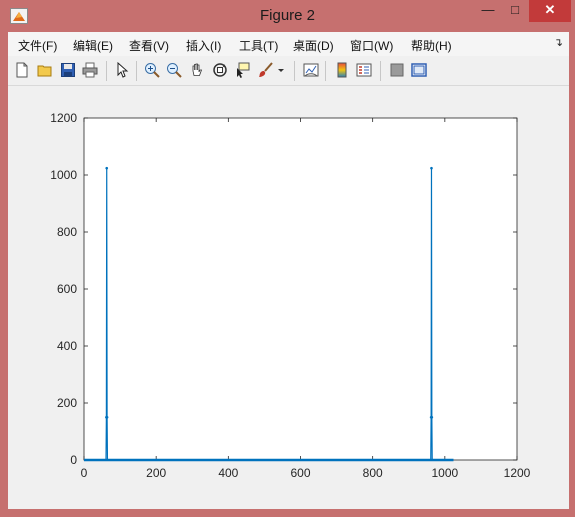  What do you see at coordinates (68, 70) in the screenshot?
I see `save-icon` at bounding box center [68, 70].